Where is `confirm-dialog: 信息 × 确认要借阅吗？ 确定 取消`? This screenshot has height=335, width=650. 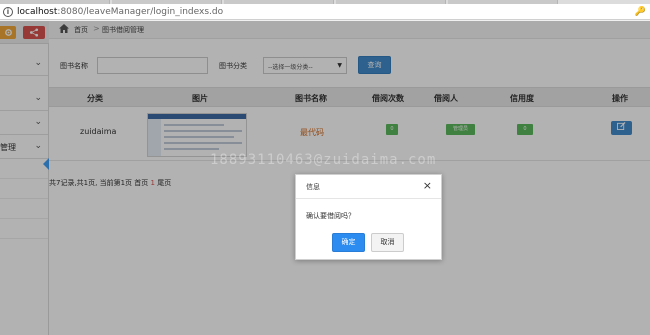 confirm-dialog: 信息 × 确认要借阅吗？ 确定 取消 is located at coordinates (368, 217).